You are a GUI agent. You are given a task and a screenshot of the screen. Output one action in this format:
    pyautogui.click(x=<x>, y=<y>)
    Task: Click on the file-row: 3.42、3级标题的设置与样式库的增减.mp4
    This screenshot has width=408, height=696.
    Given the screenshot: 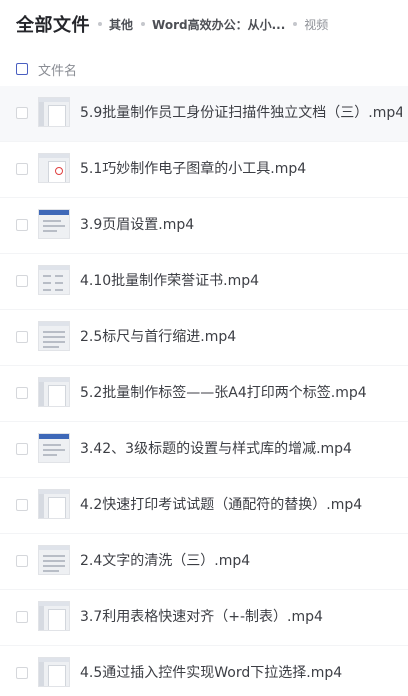 What is the action you would take?
    pyautogui.click(x=204, y=450)
    